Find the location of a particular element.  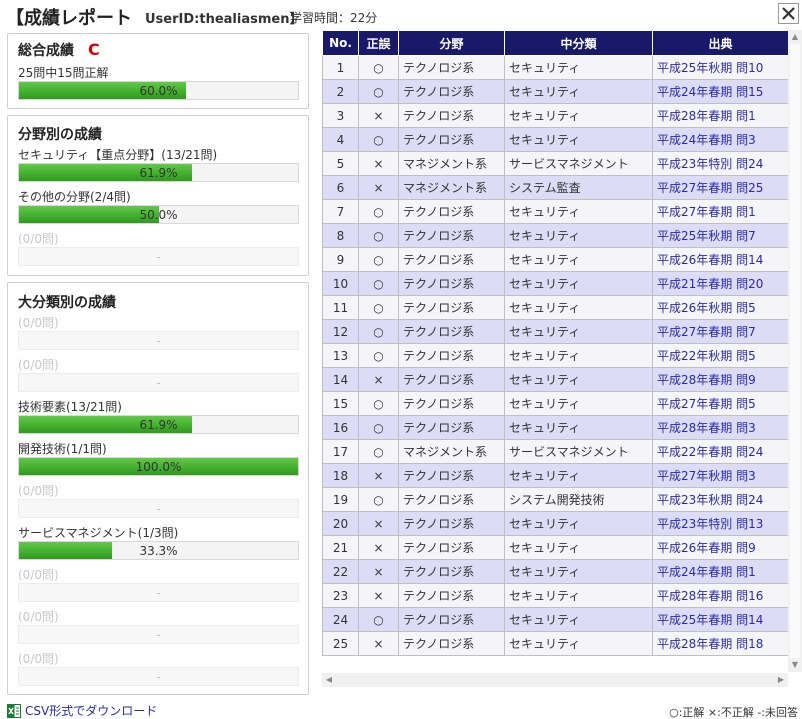

cell-source: 平成25年秋期 問7 is located at coordinates (720, 235).